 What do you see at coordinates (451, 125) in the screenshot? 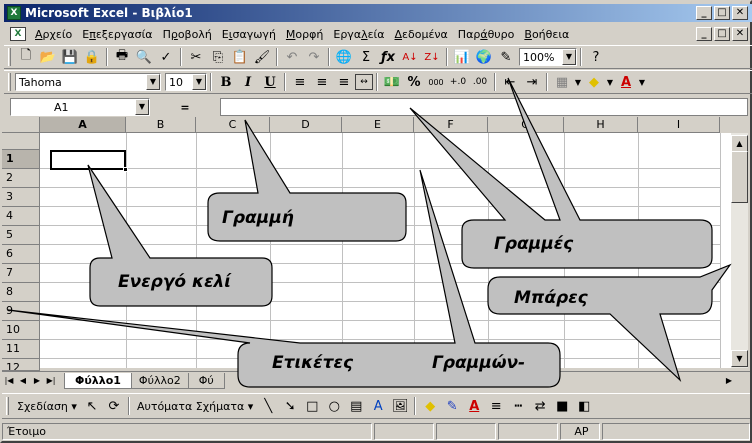
I see `column-header-f: F` at bounding box center [451, 125].